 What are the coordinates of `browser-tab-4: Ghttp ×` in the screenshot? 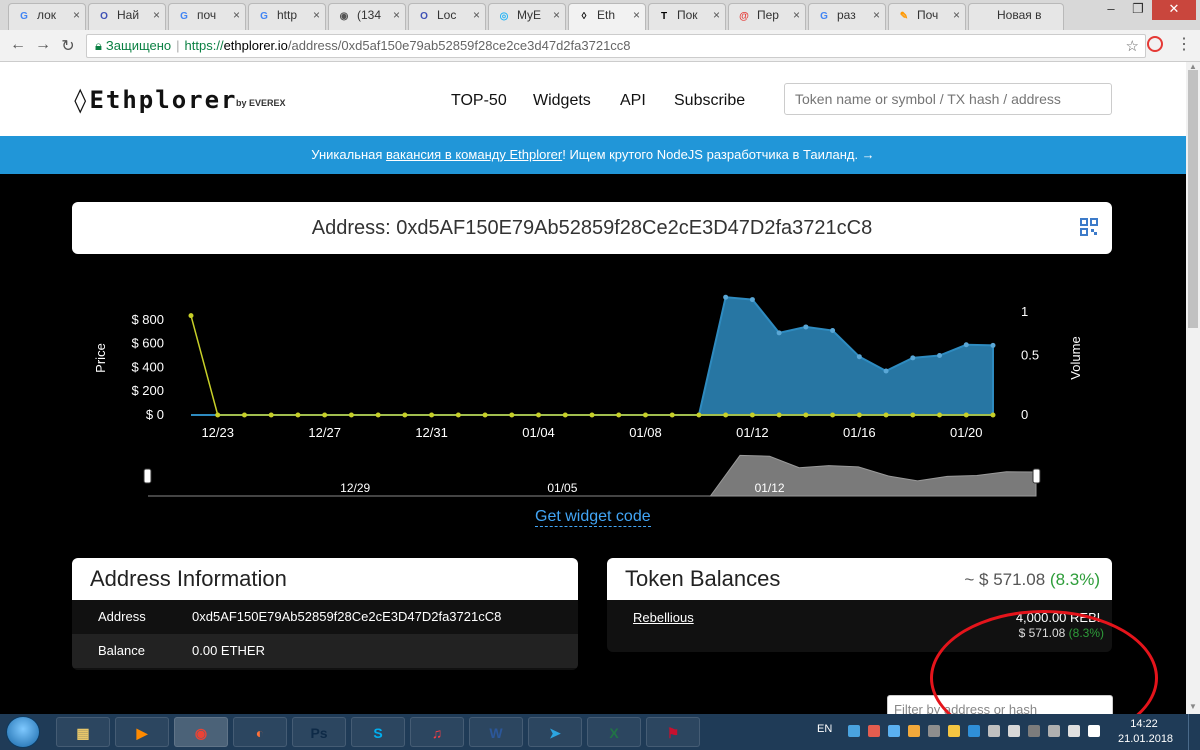 It's located at (287, 16).